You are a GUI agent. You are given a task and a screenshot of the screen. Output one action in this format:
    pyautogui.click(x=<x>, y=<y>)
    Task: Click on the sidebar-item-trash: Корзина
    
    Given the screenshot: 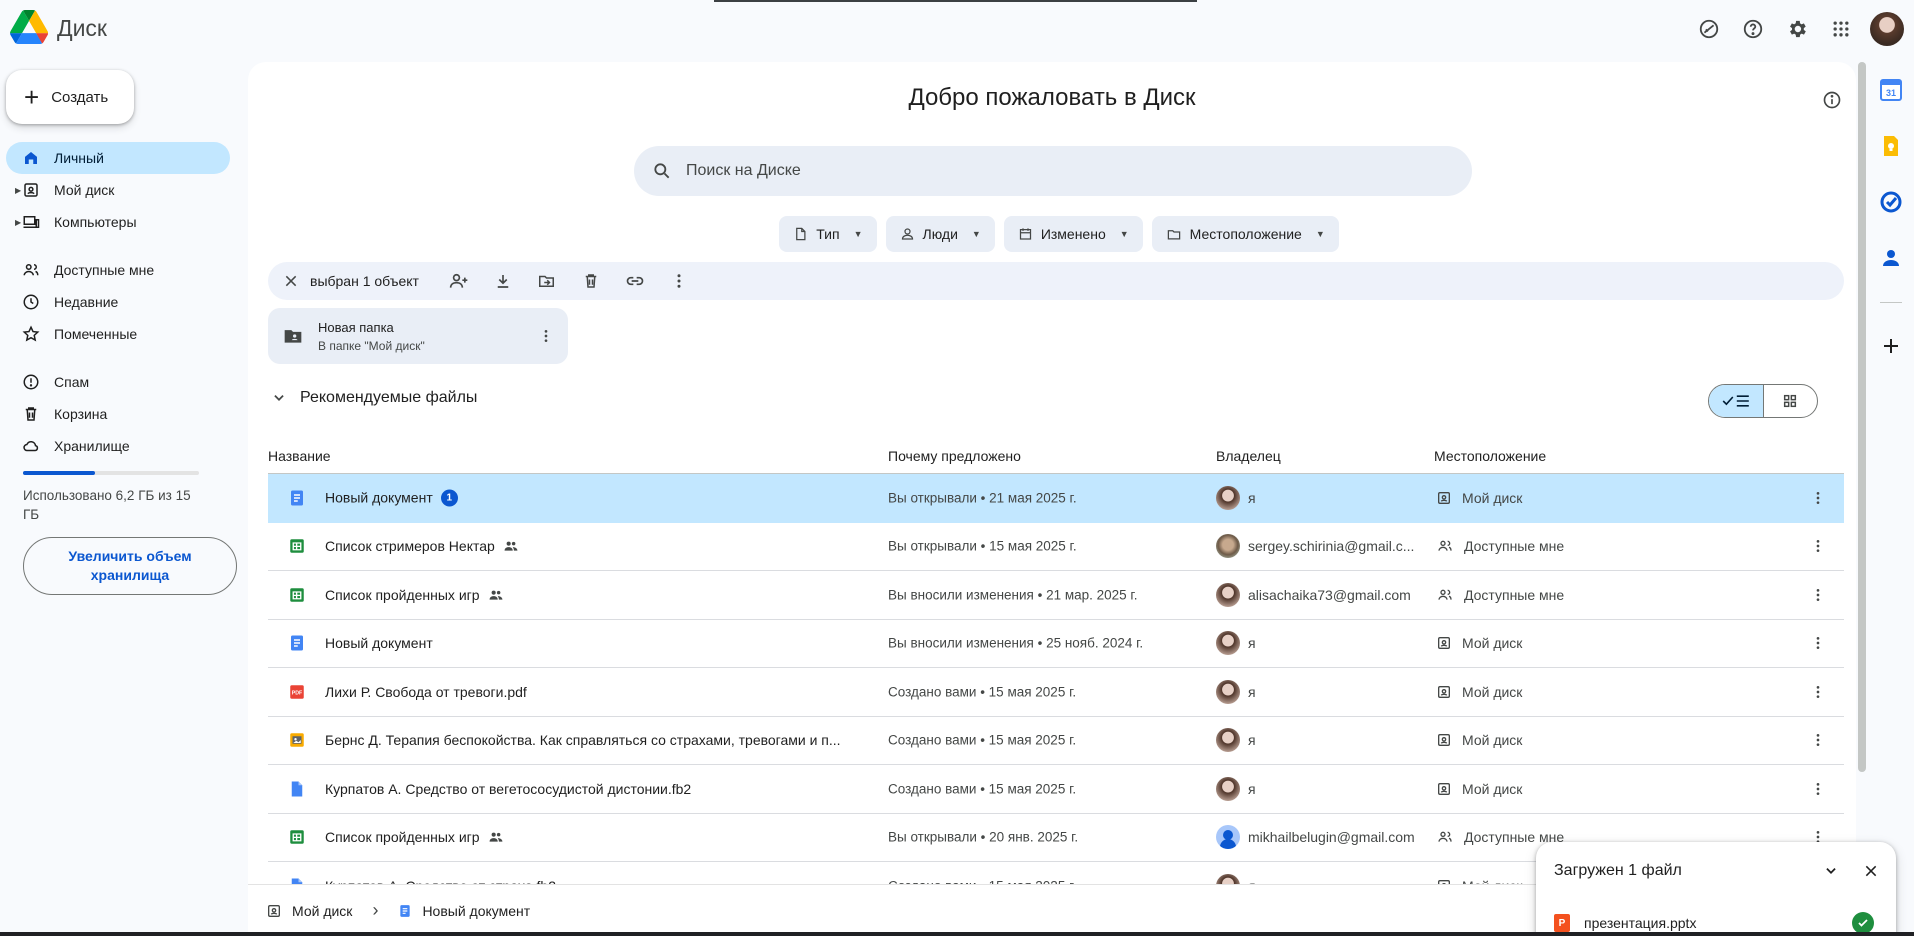 What is the action you would take?
    pyautogui.click(x=118, y=414)
    